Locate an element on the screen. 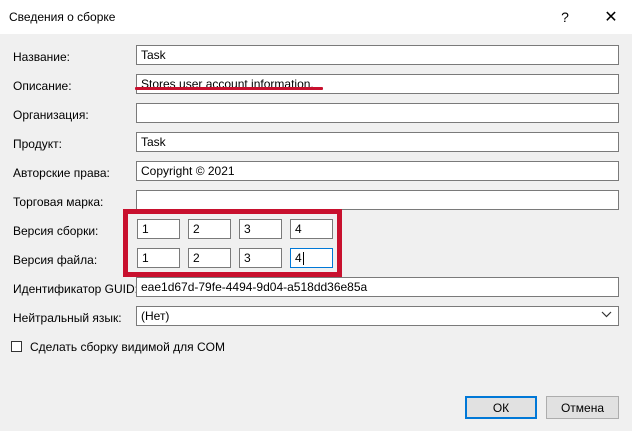 The image size is (632, 431). close-button: ✕ is located at coordinates (610, 17).